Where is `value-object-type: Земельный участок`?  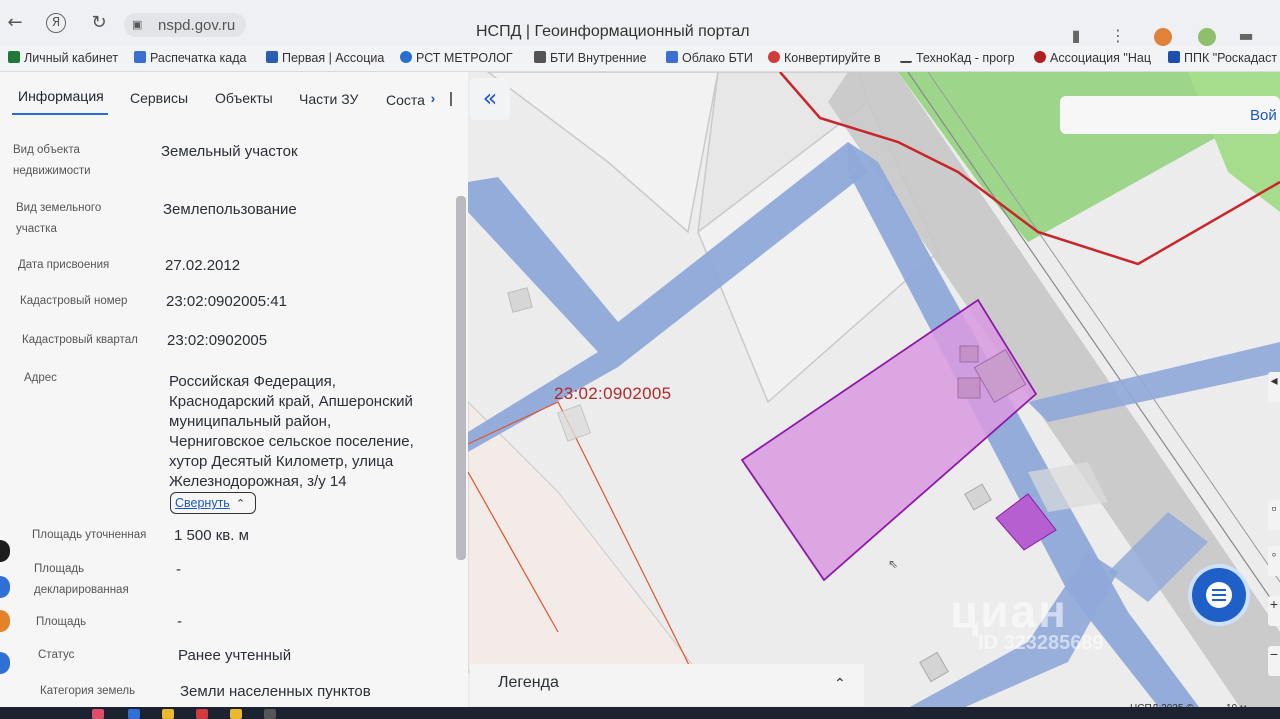
value-object-type: Земельный участок is located at coordinates (229, 151).